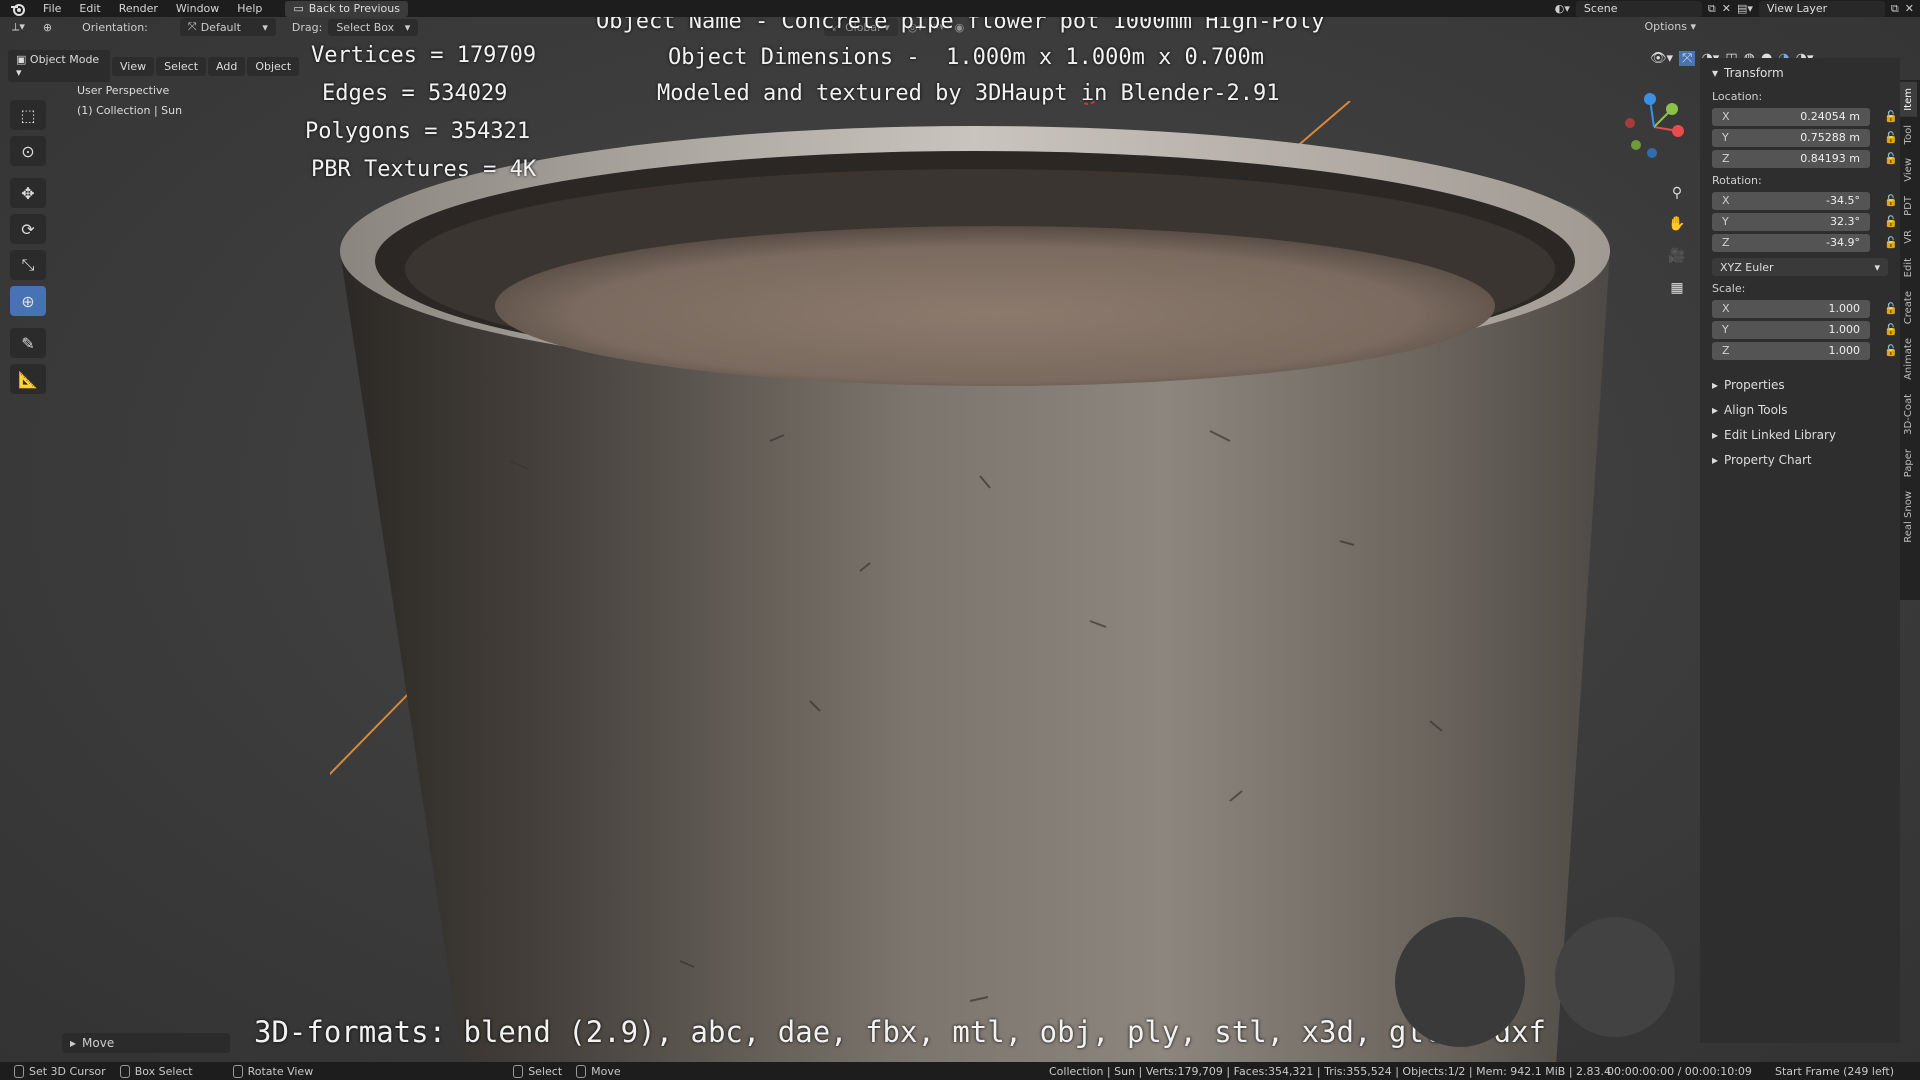 This screenshot has width=1920, height=1080. What do you see at coordinates (1687, 58) in the screenshot?
I see `gizmo-toggle-icon: ⤧` at bounding box center [1687, 58].